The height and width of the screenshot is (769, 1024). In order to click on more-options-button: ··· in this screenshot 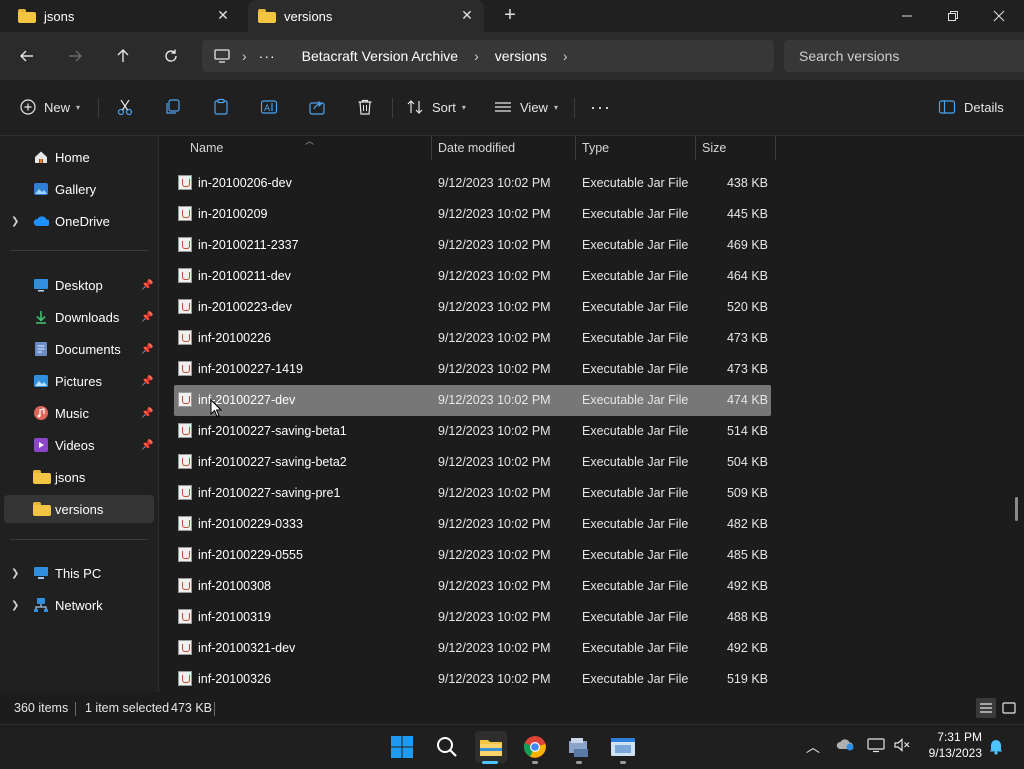, I will do `click(600, 107)`.